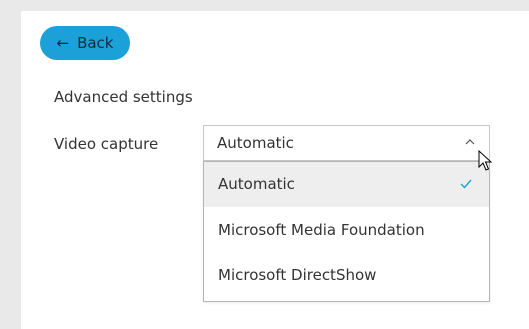 This screenshot has width=529, height=329. Describe the element at coordinates (63, 42) in the screenshot. I see `arrow-left-icon: ←` at that location.